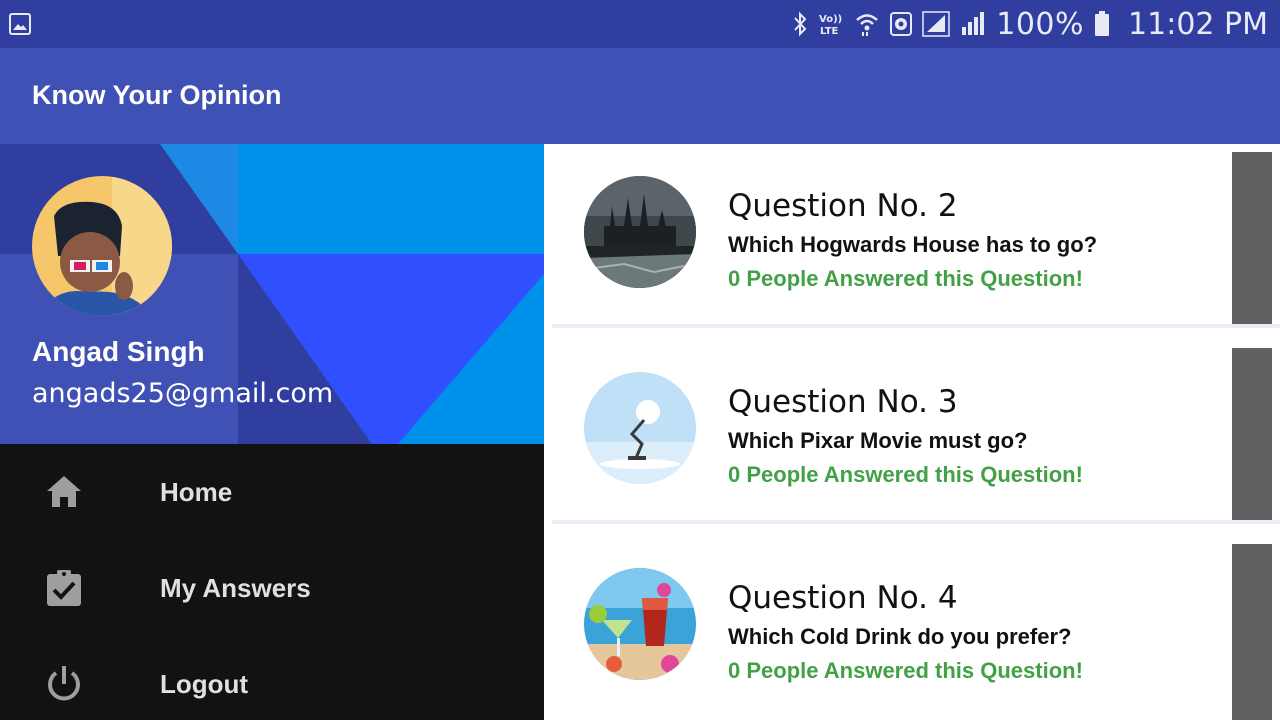 The image size is (1280, 720). I want to click on power-icon, so click(64, 683).